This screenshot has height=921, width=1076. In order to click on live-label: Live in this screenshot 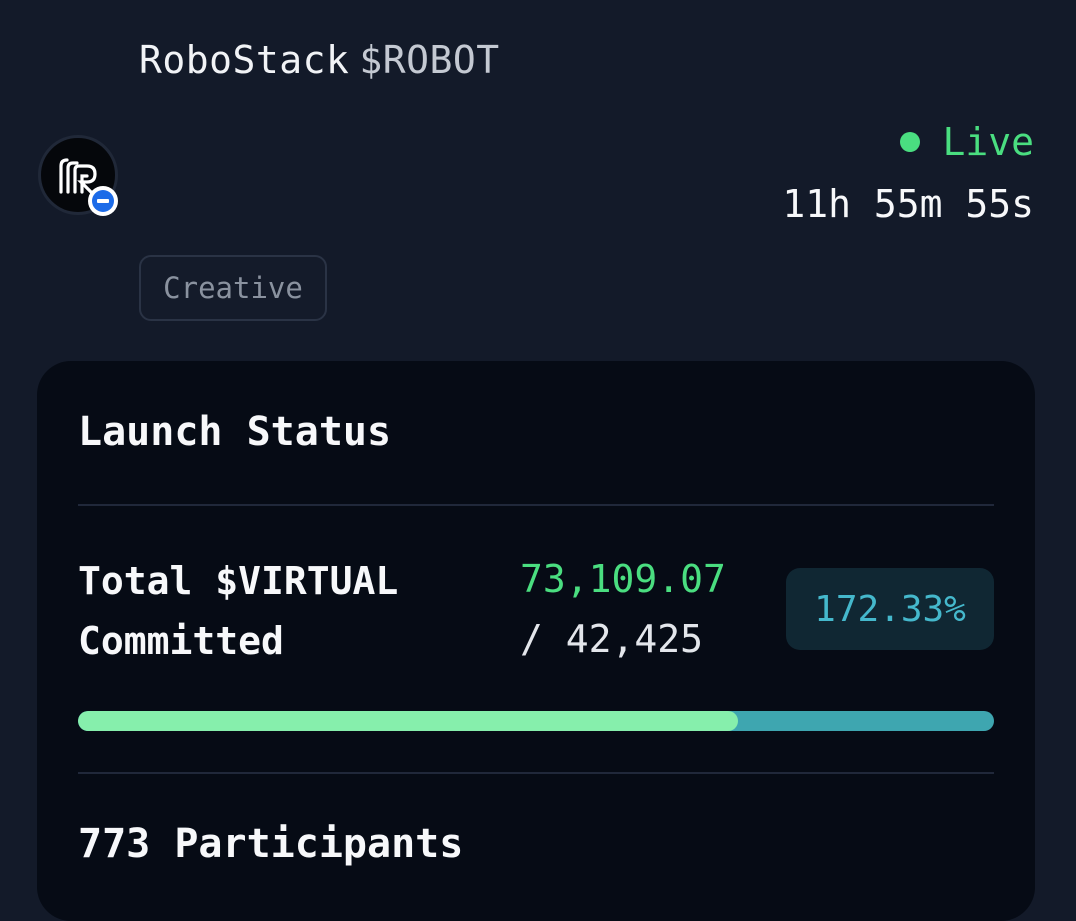, I will do `click(988, 142)`.